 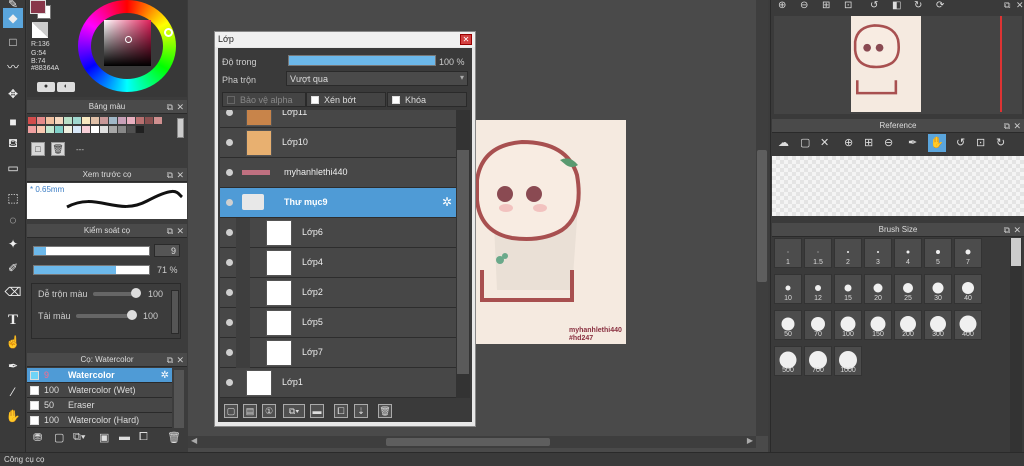 What do you see at coordinates (346, 99) in the screenshot?
I see `clip-checkbox: Xén bớt` at bounding box center [346, 99].